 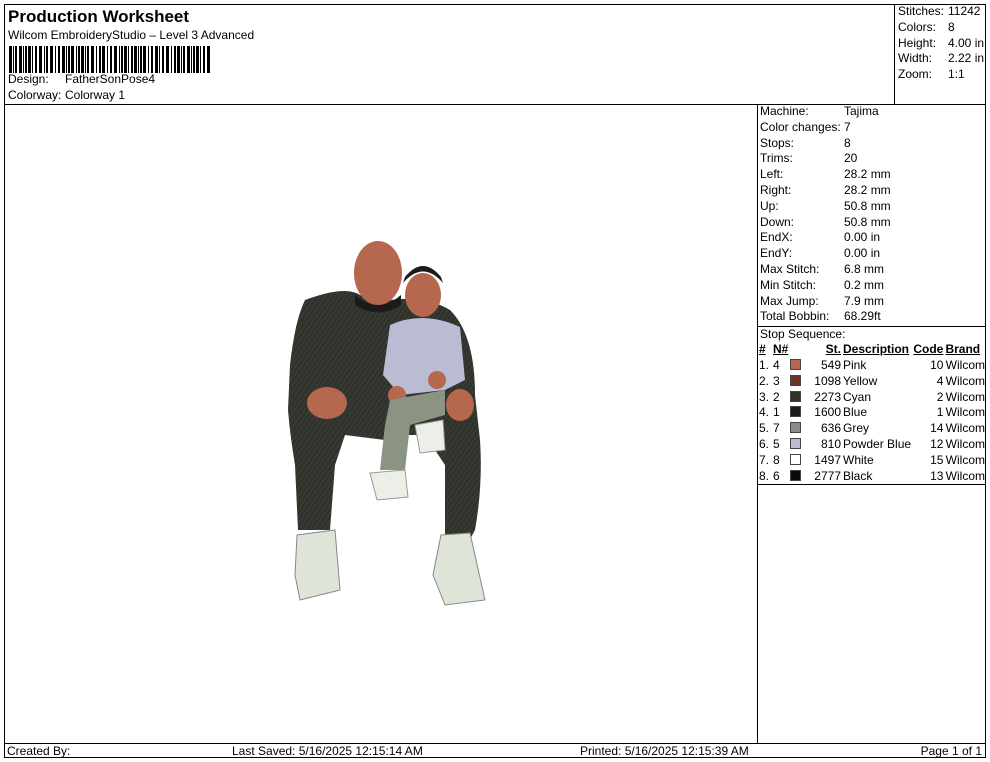 What do you see at coordinates (776, 412) in the screenshot?
I see `needle-number: 1` at bounding box center [776, 412].